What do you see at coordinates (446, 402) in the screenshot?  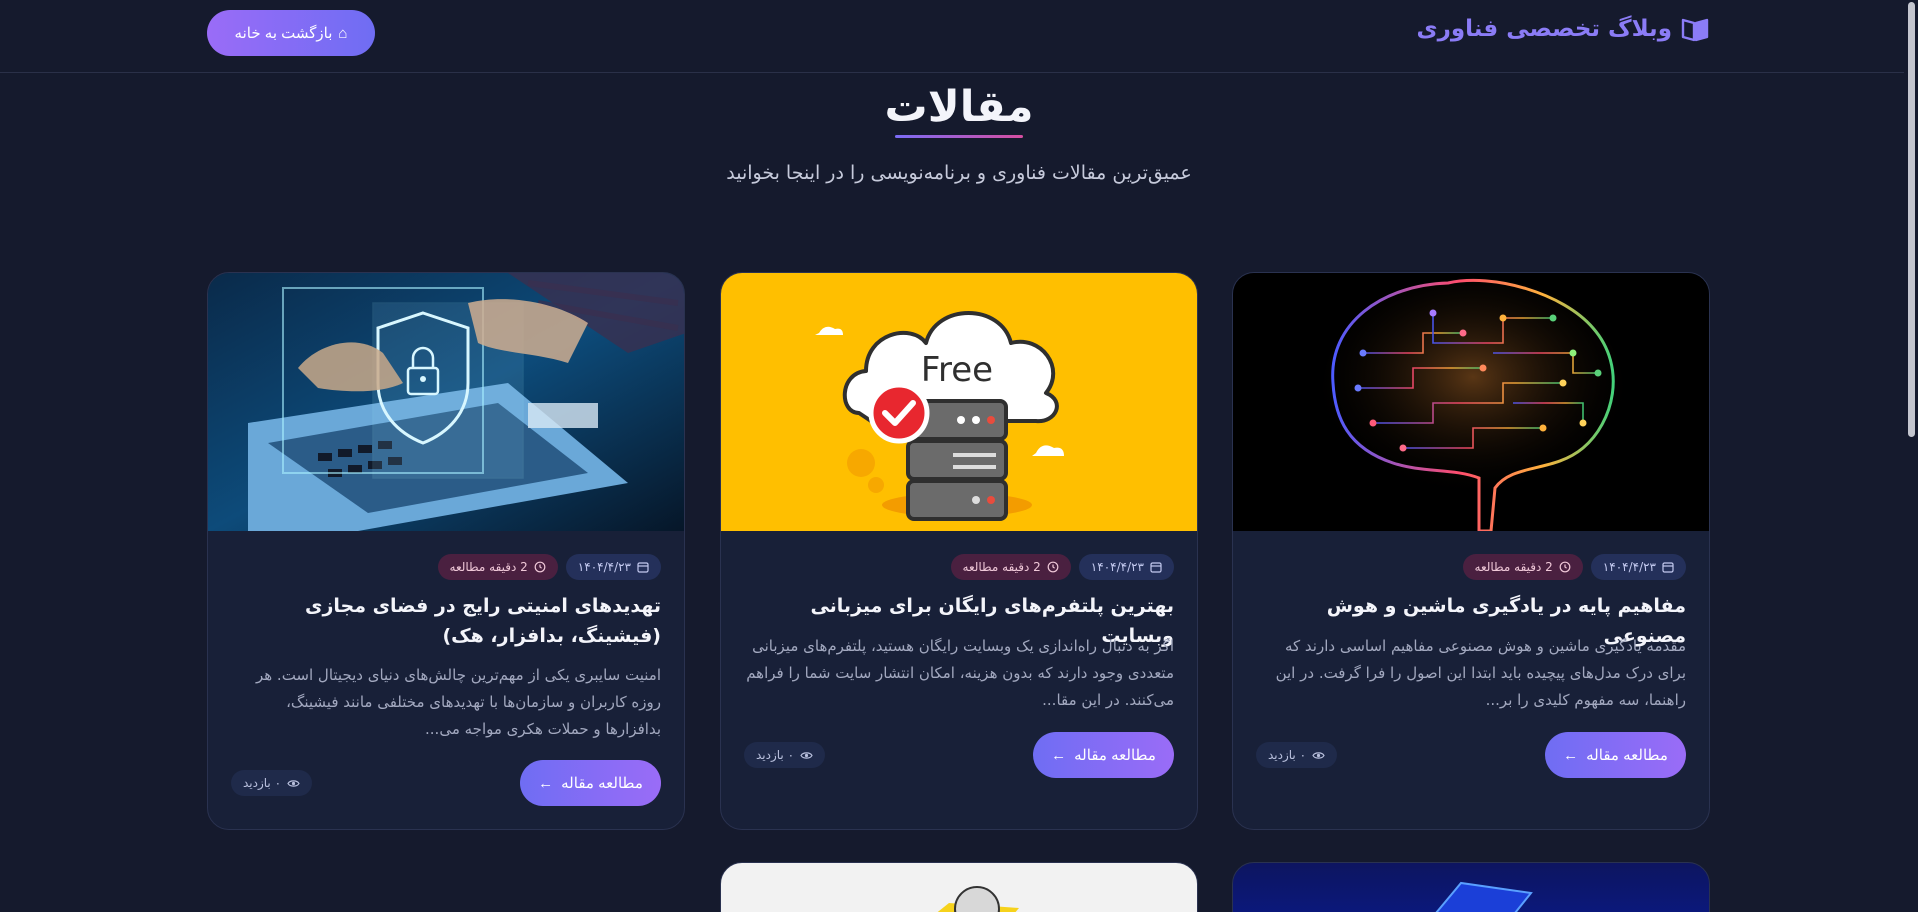 I see `article-image-cybersecurity` at bounding box center [446, 402].